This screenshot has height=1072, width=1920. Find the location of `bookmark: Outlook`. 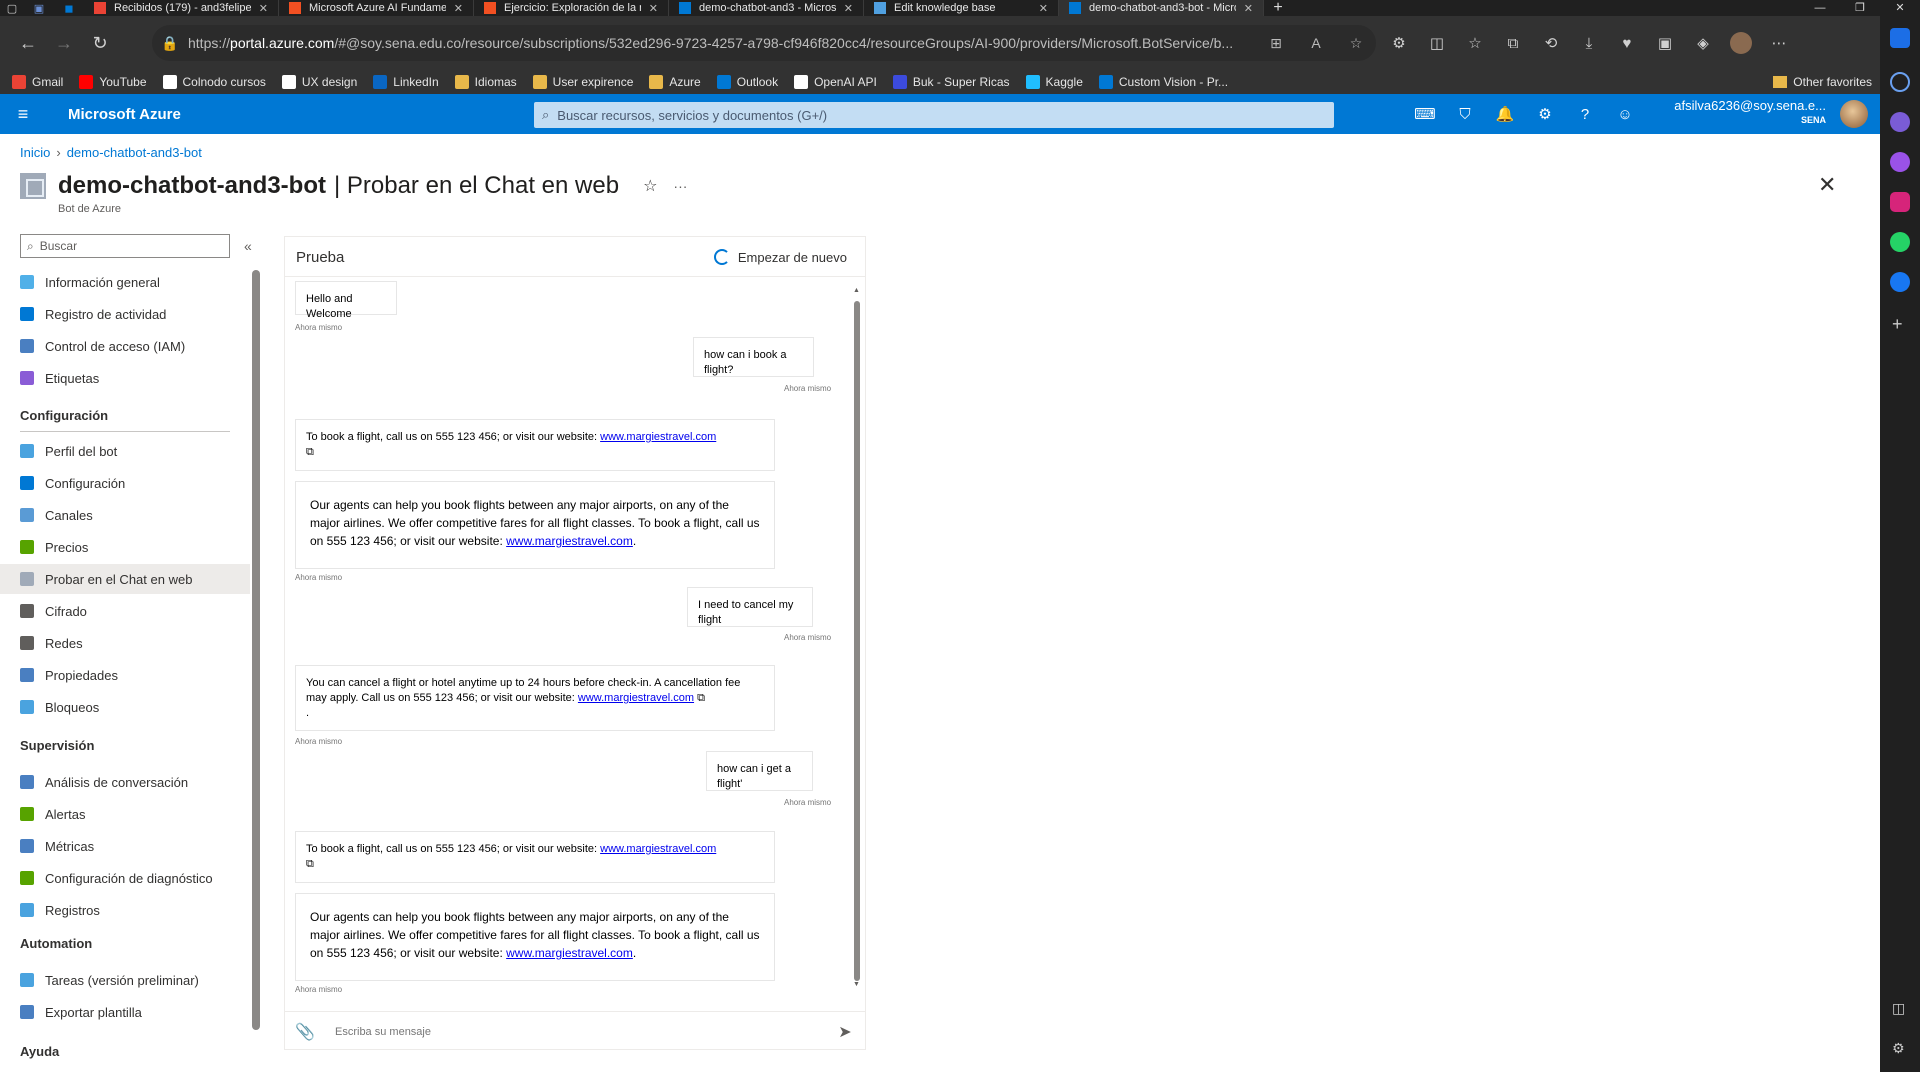

bookmark: Outlook is located at coordinates (747, 82).